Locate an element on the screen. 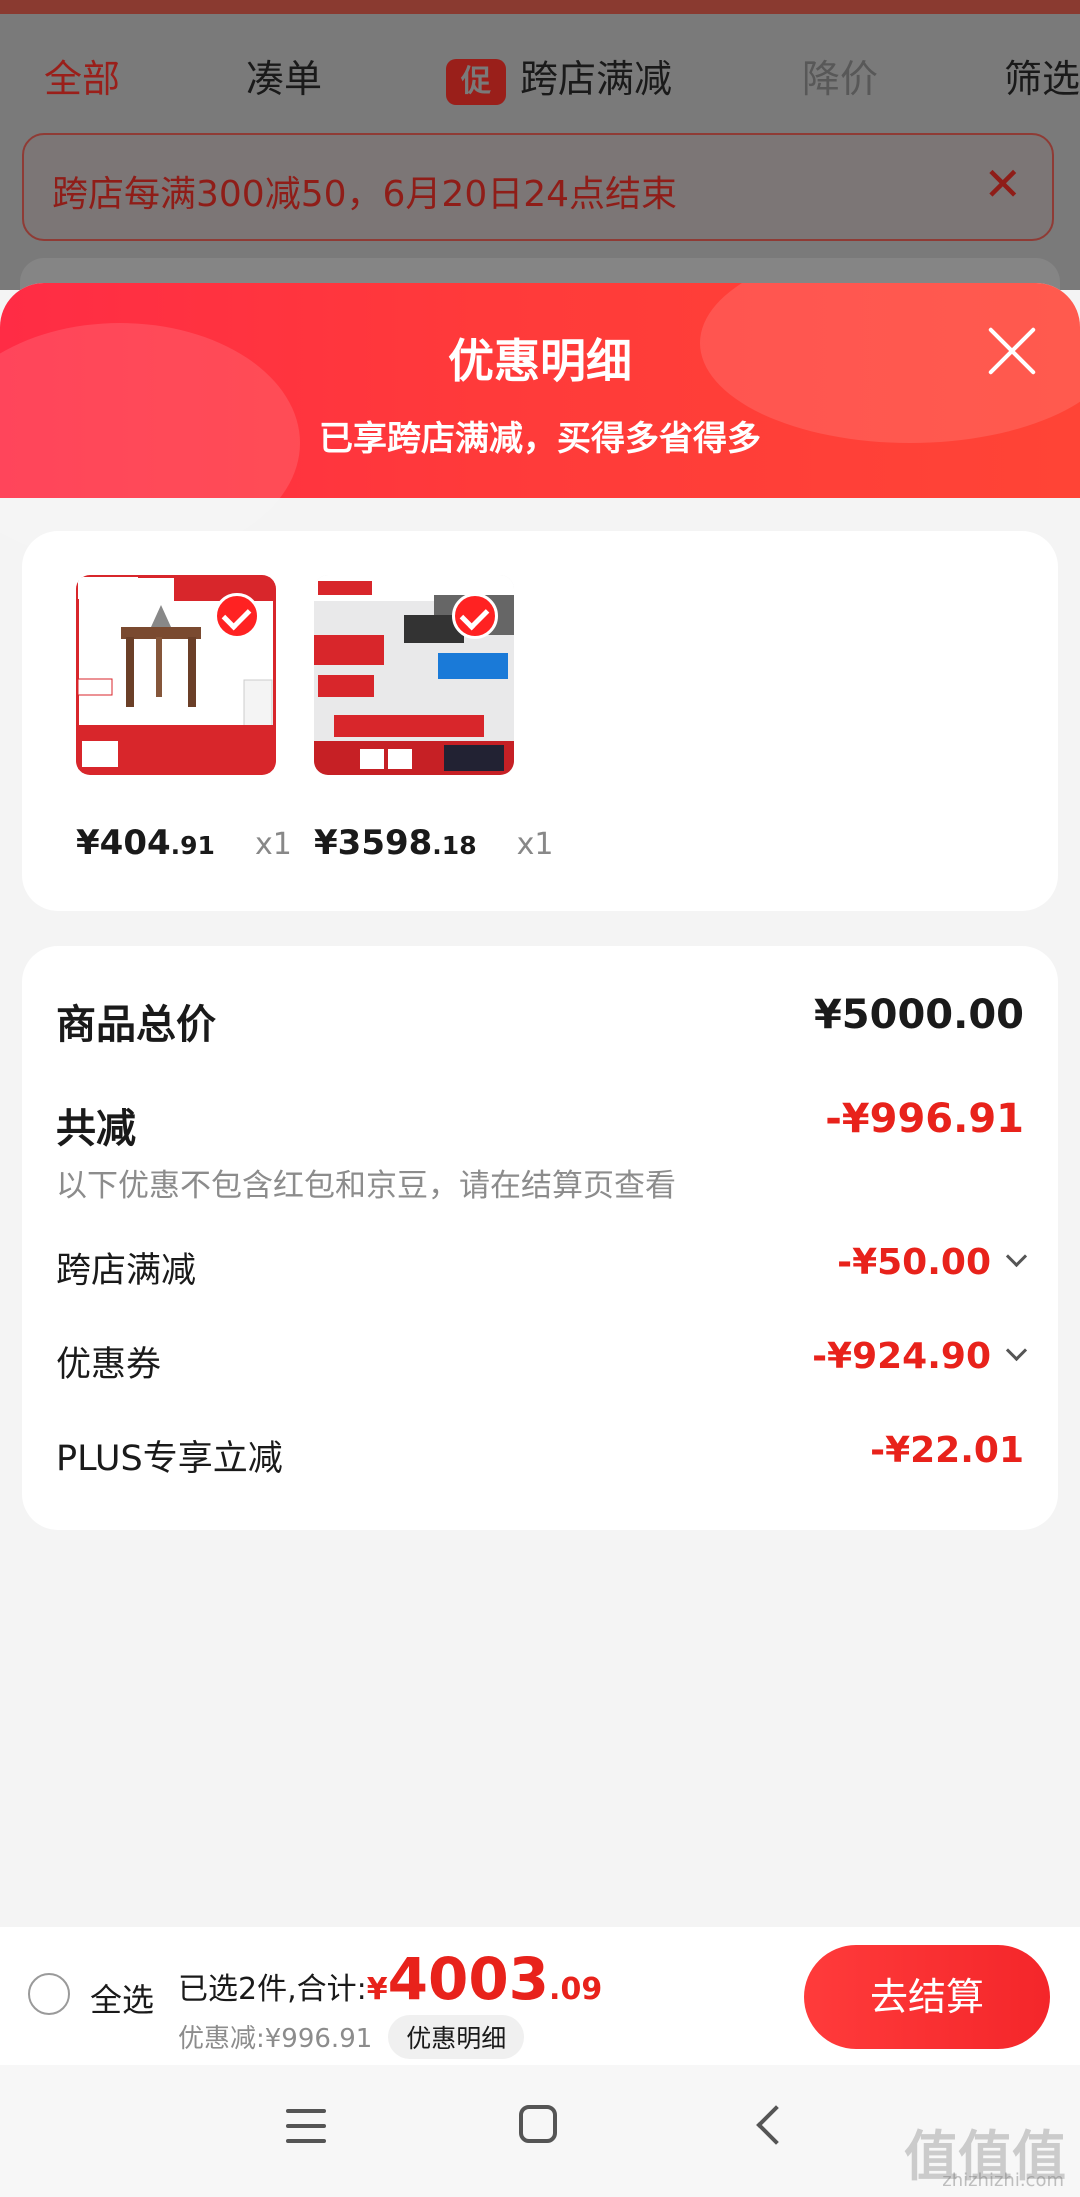 This screenshot has height=2197, width=1080. currency-symbol: ¥ is located at coordinates (377, 1989).